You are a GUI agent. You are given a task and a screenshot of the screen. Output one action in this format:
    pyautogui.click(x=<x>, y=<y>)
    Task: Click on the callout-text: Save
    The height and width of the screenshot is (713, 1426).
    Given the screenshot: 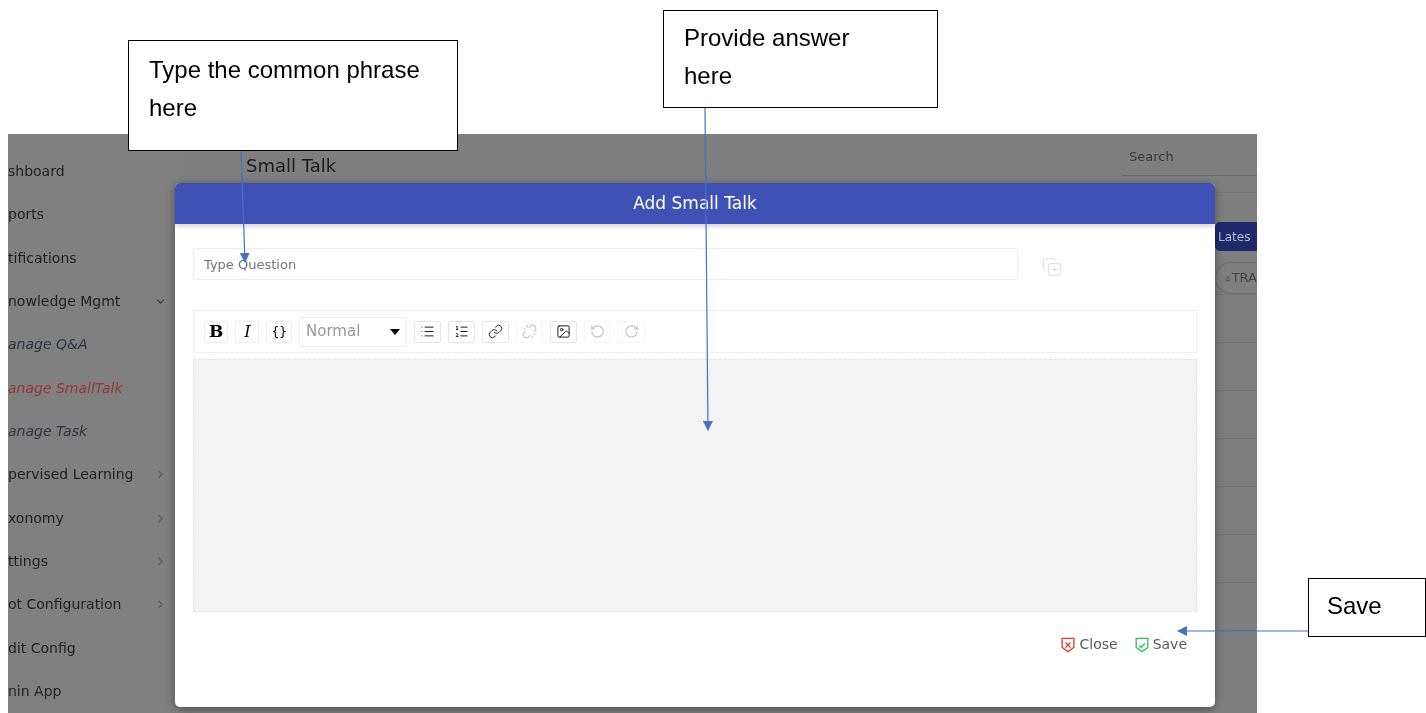 What is the action you would take?
    pyautogui.click(x=1354, y=605)
    